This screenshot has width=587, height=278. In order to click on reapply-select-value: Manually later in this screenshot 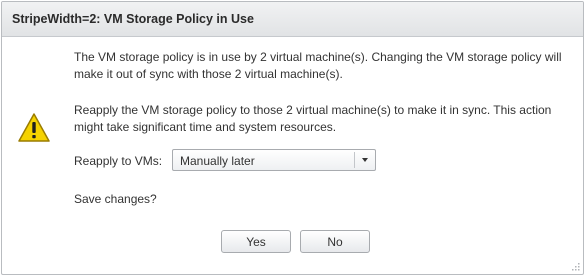, I will do `click(217, 161)`.